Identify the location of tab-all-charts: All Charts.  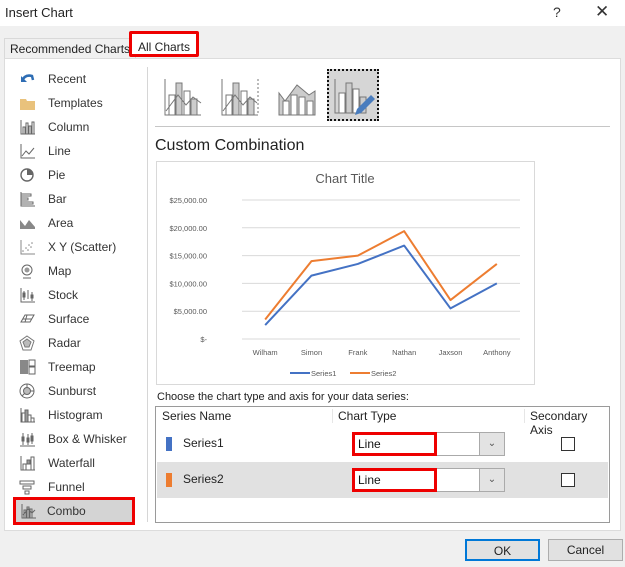
(164, 44).